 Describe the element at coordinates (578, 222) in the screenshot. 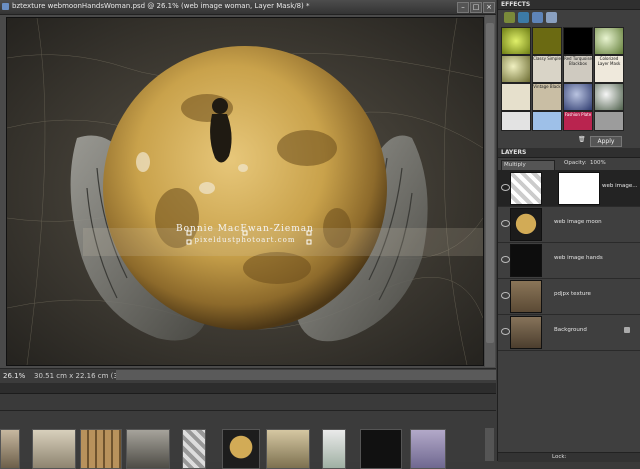

I see `layer-name: web image moon` at that location.